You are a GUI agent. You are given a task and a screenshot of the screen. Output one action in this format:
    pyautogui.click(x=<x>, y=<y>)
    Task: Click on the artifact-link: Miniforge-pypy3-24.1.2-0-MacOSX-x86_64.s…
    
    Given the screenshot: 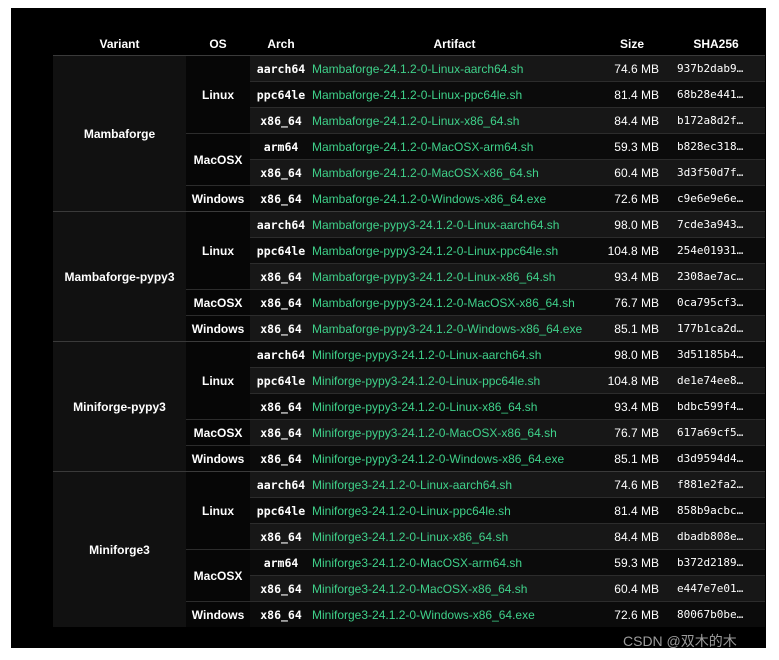 What is the action you would take?
    pyautogui.click(x=434, y=433)
    